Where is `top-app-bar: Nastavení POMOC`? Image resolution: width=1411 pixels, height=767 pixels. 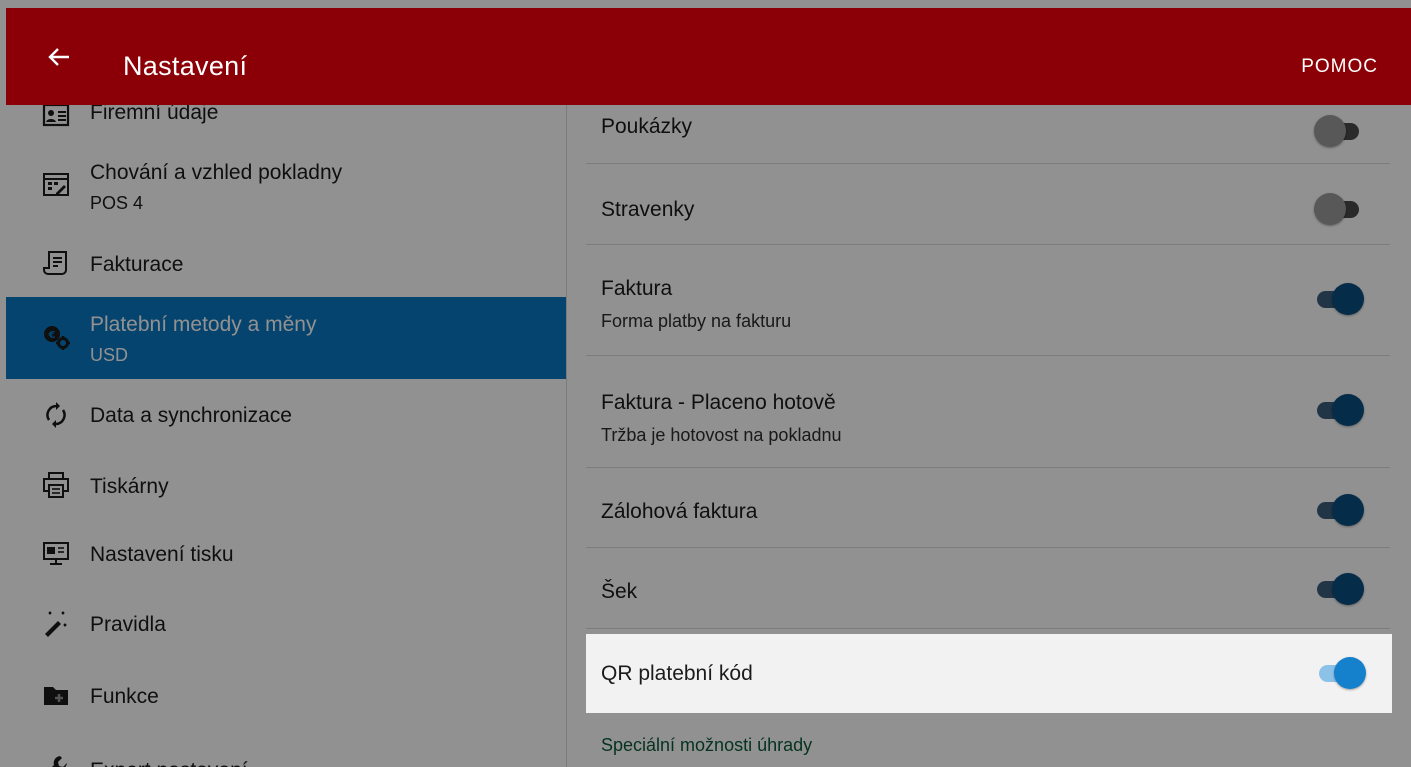
top-app-bar: Nastavení POMOC is located at coordinates (708, 56).